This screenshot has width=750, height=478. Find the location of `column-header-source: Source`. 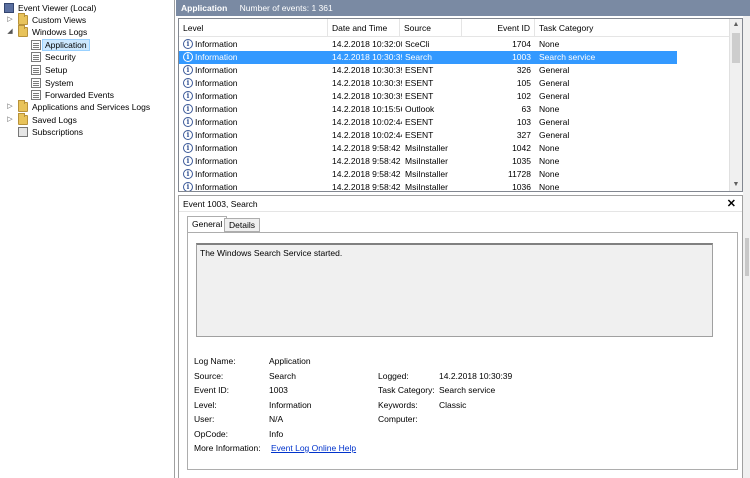

column-header-source: Source is located at coordinates (431, 28).